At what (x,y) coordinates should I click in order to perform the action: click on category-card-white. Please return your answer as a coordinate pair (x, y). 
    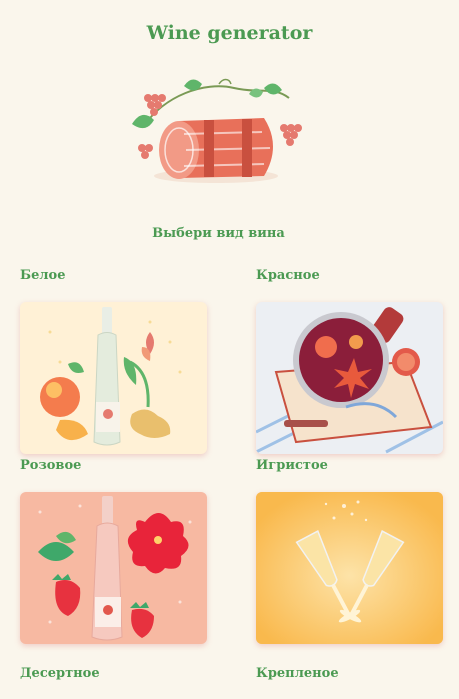
    Looking at the image, I should click on (113, 378).